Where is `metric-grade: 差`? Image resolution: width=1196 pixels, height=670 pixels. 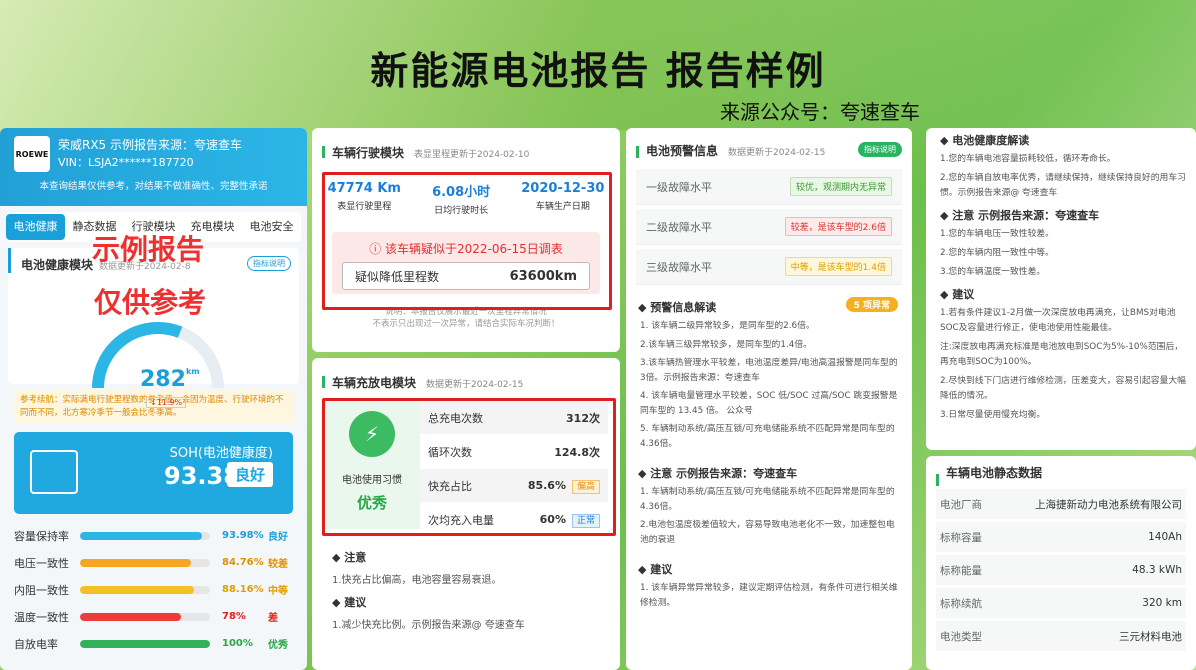 metric-grade: 差 is located at coordinates (273, 618).